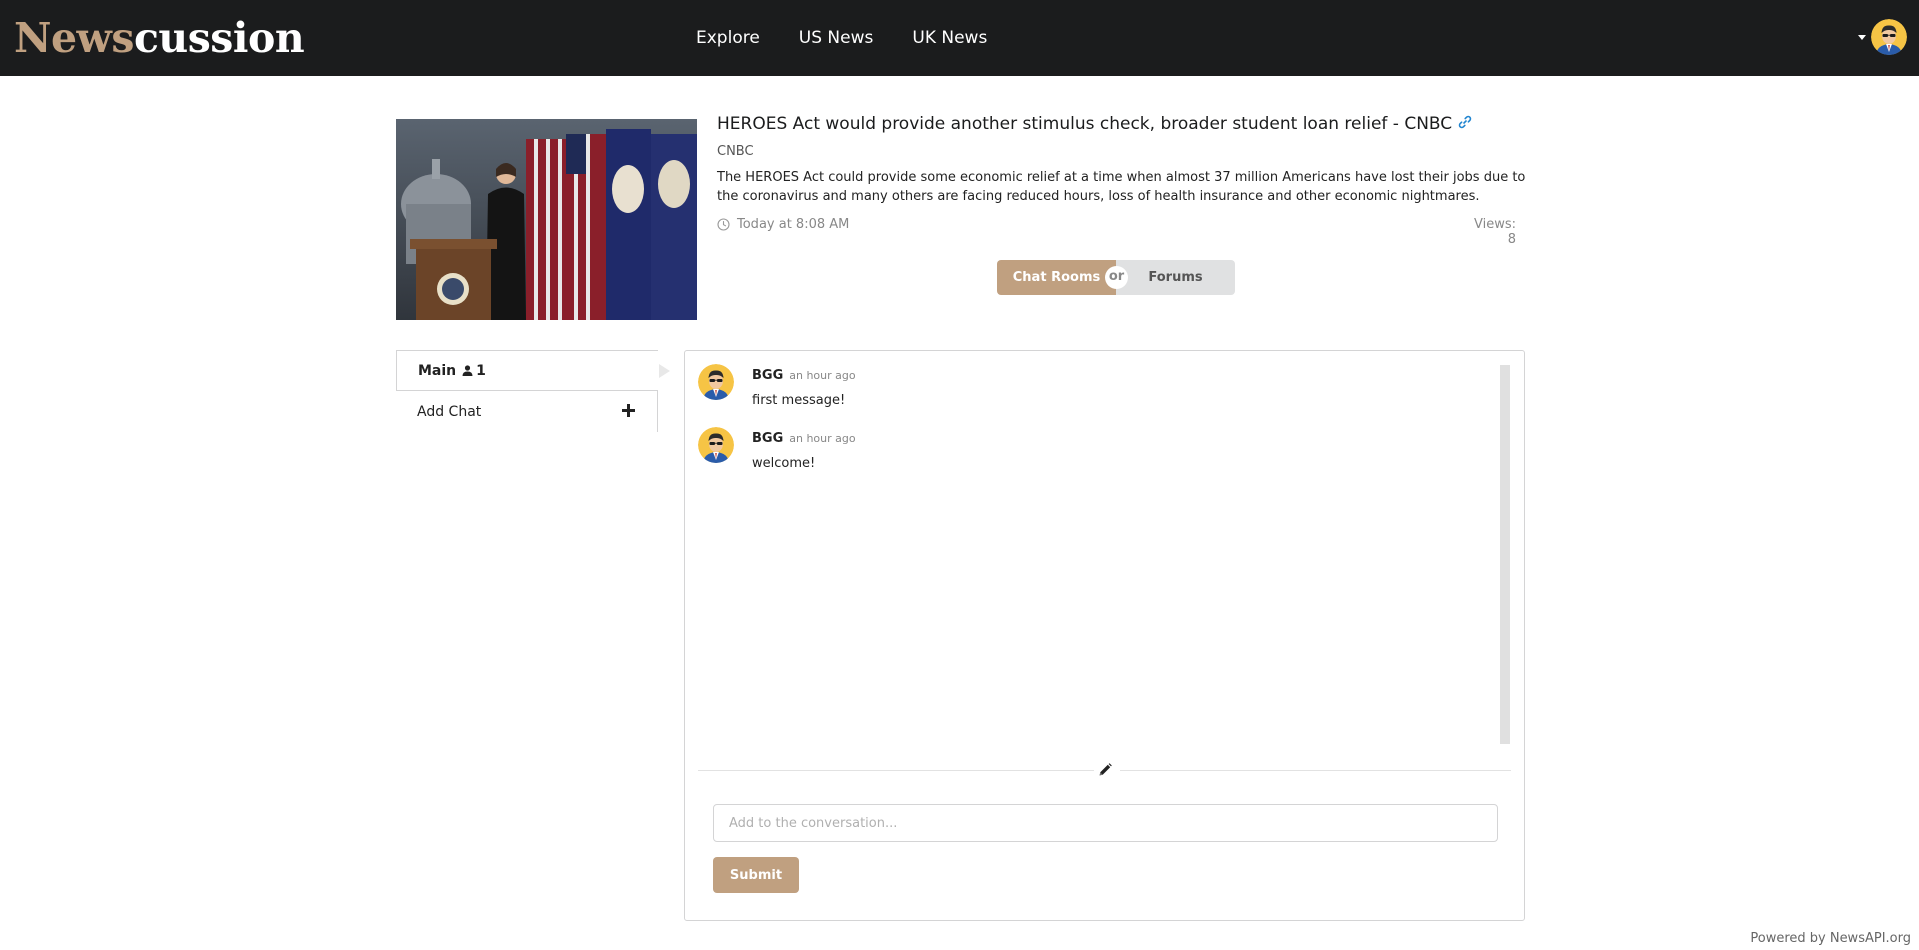 This screenshot has width=1919, height=950. What do you see at coordinates (533, 370) in the screenshot?
I see `room-item-main: Main 1` at bounding box center [533, 370].